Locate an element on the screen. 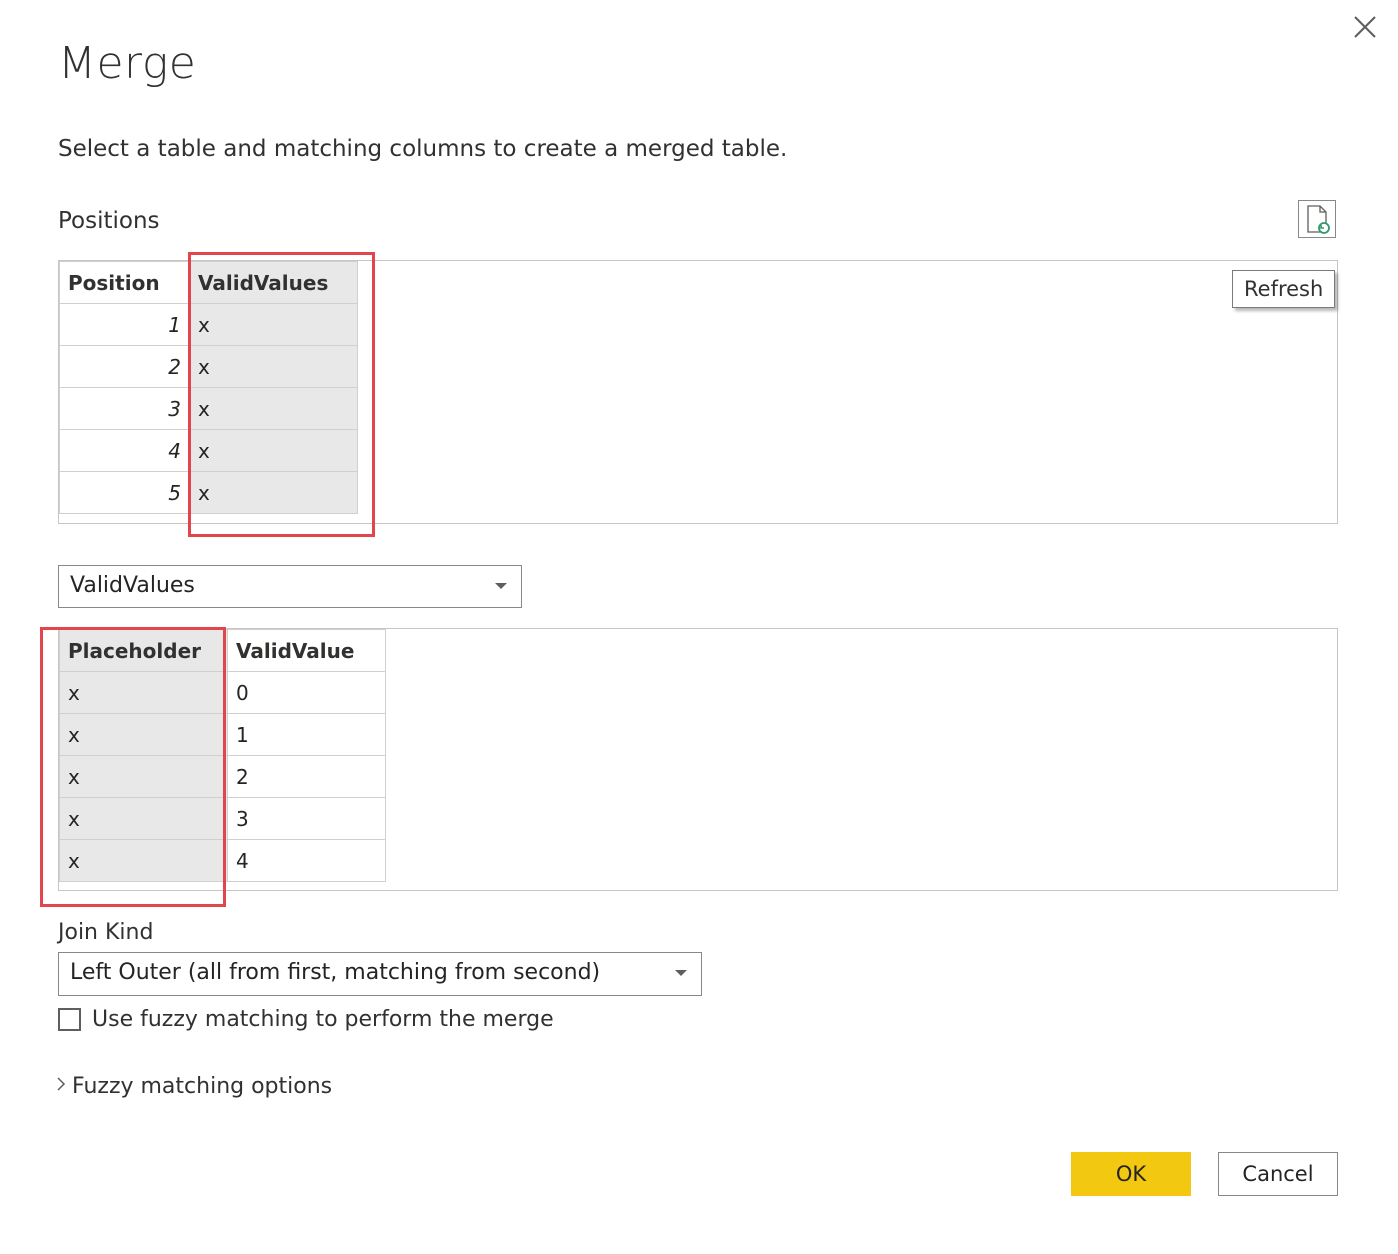  dialog-title: Merge is located at coordinates (127, 63).